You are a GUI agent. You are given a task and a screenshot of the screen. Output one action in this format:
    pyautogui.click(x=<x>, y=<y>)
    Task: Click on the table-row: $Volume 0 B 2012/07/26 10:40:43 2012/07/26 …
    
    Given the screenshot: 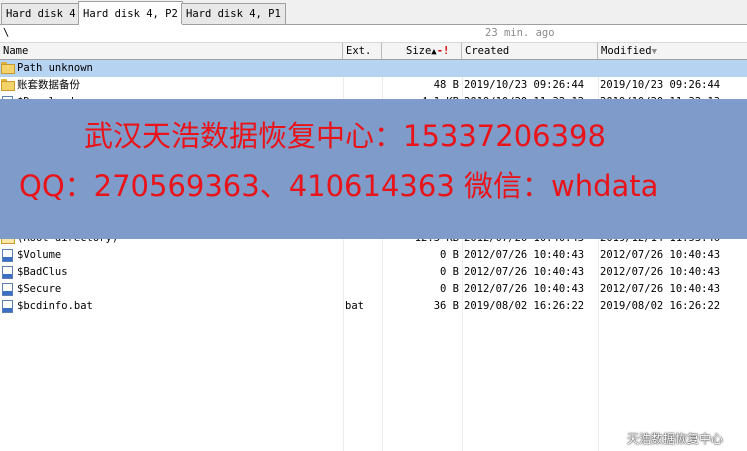 What is the action you would take?
    pyautogui.click(x=373, y=255)
    